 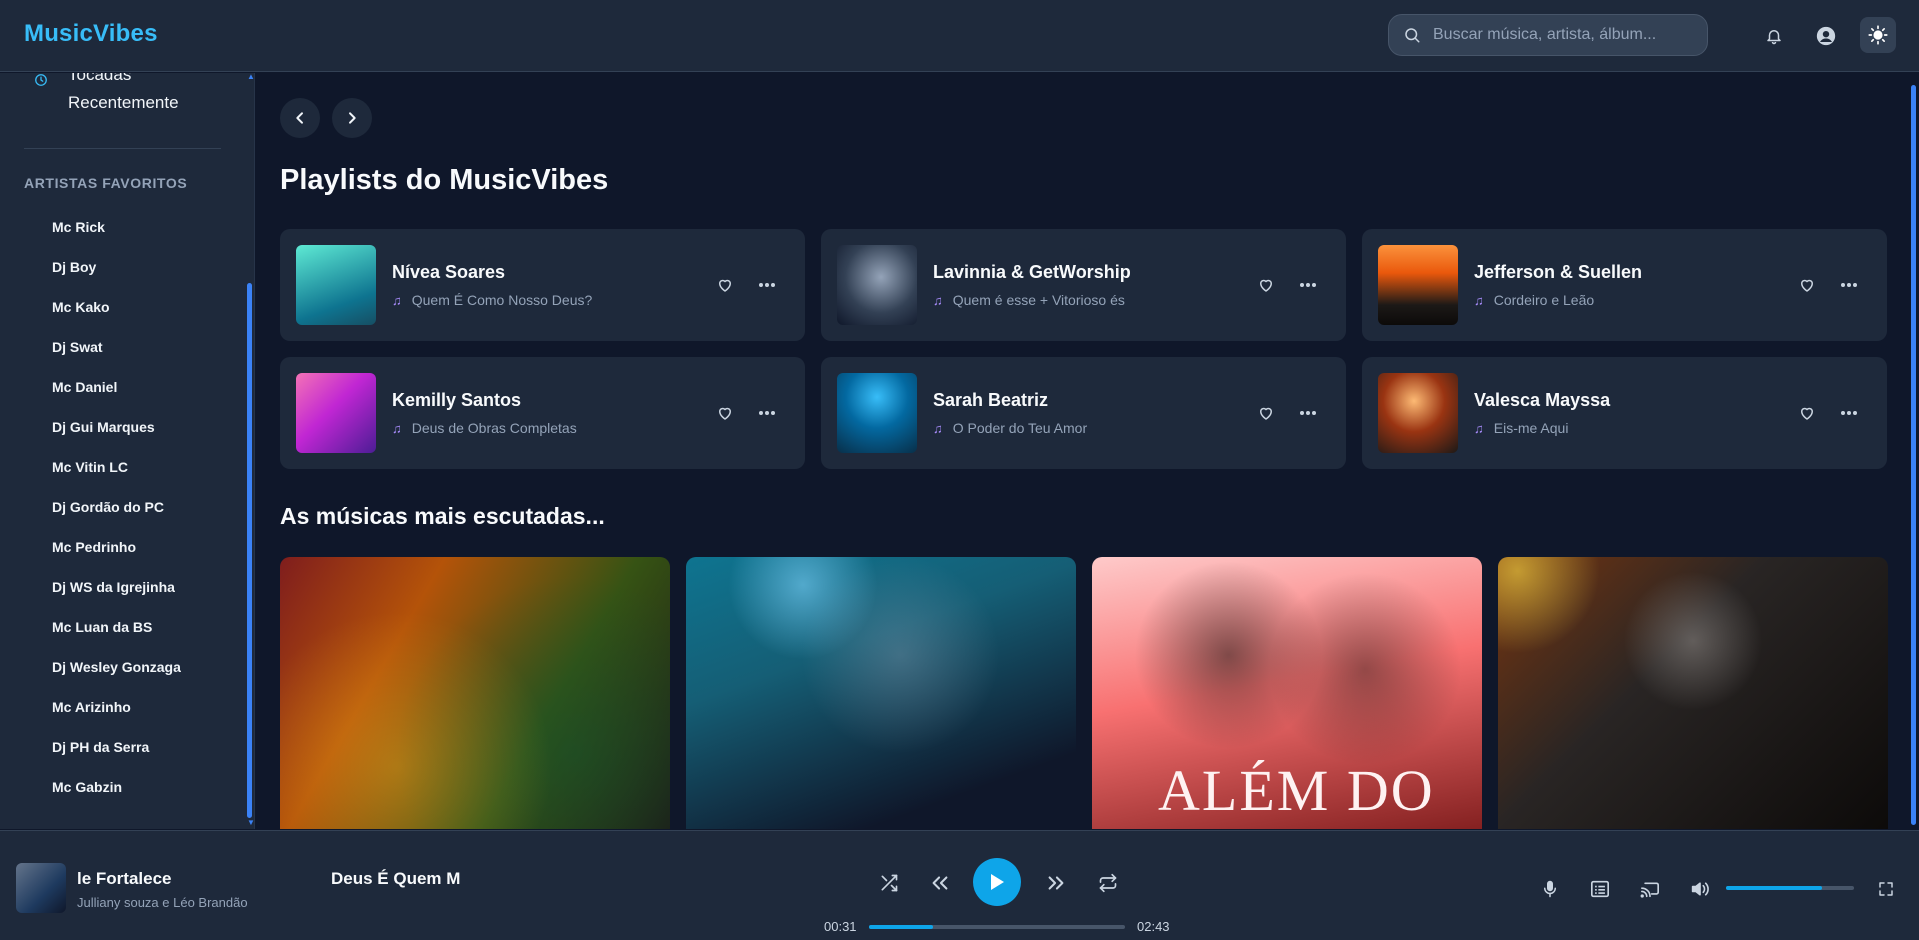 What do you see at coordinates (877, 285) in the screenshot?
I see `playlist-cover` at bounding box center [877, 285].